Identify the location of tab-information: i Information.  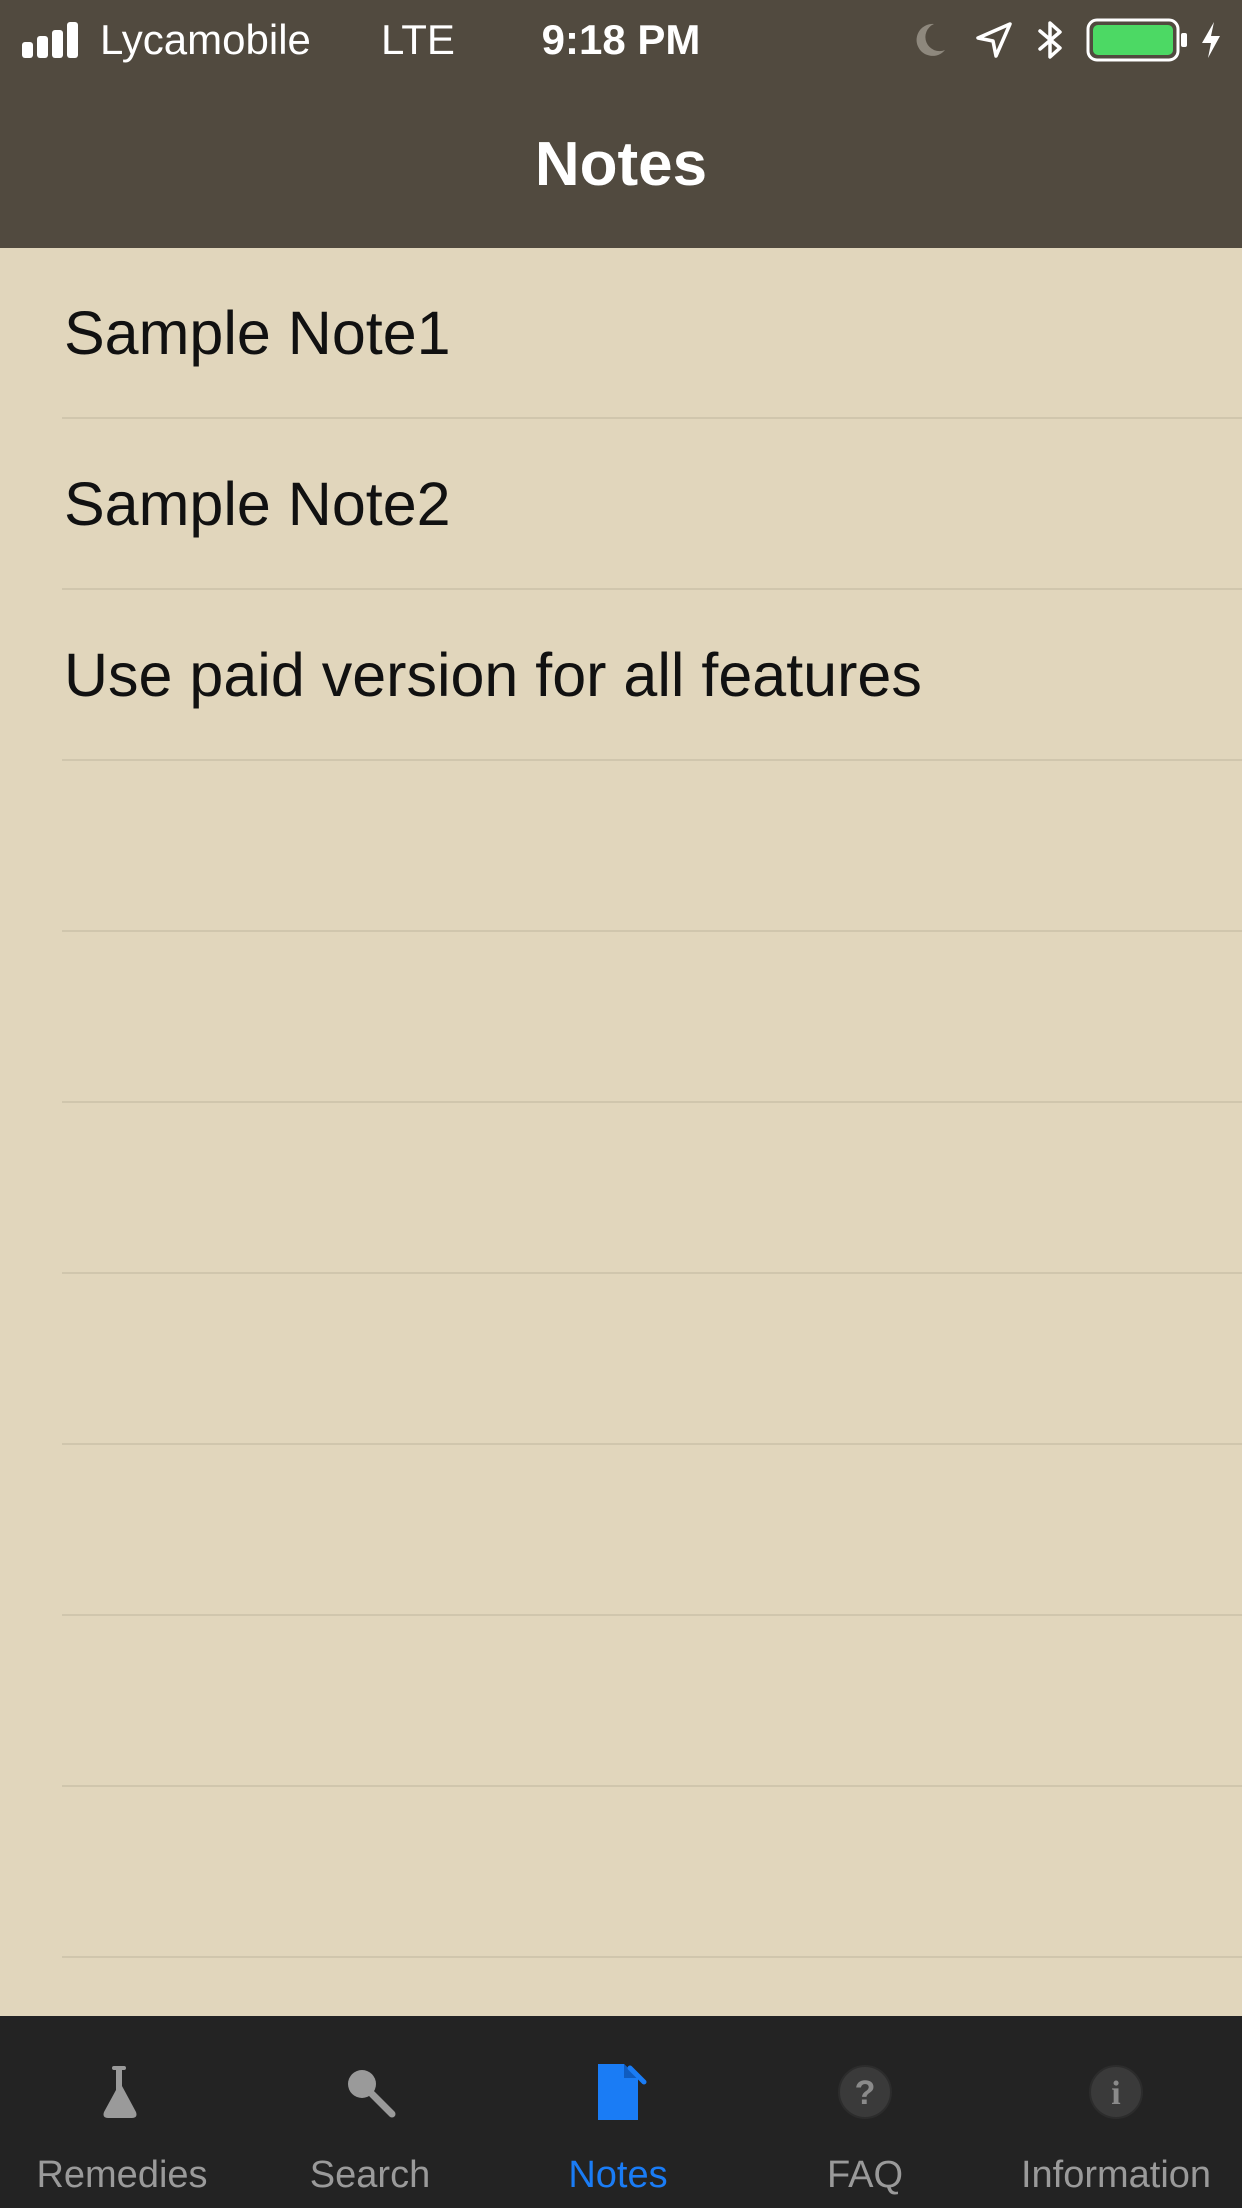
(1116, 2112).